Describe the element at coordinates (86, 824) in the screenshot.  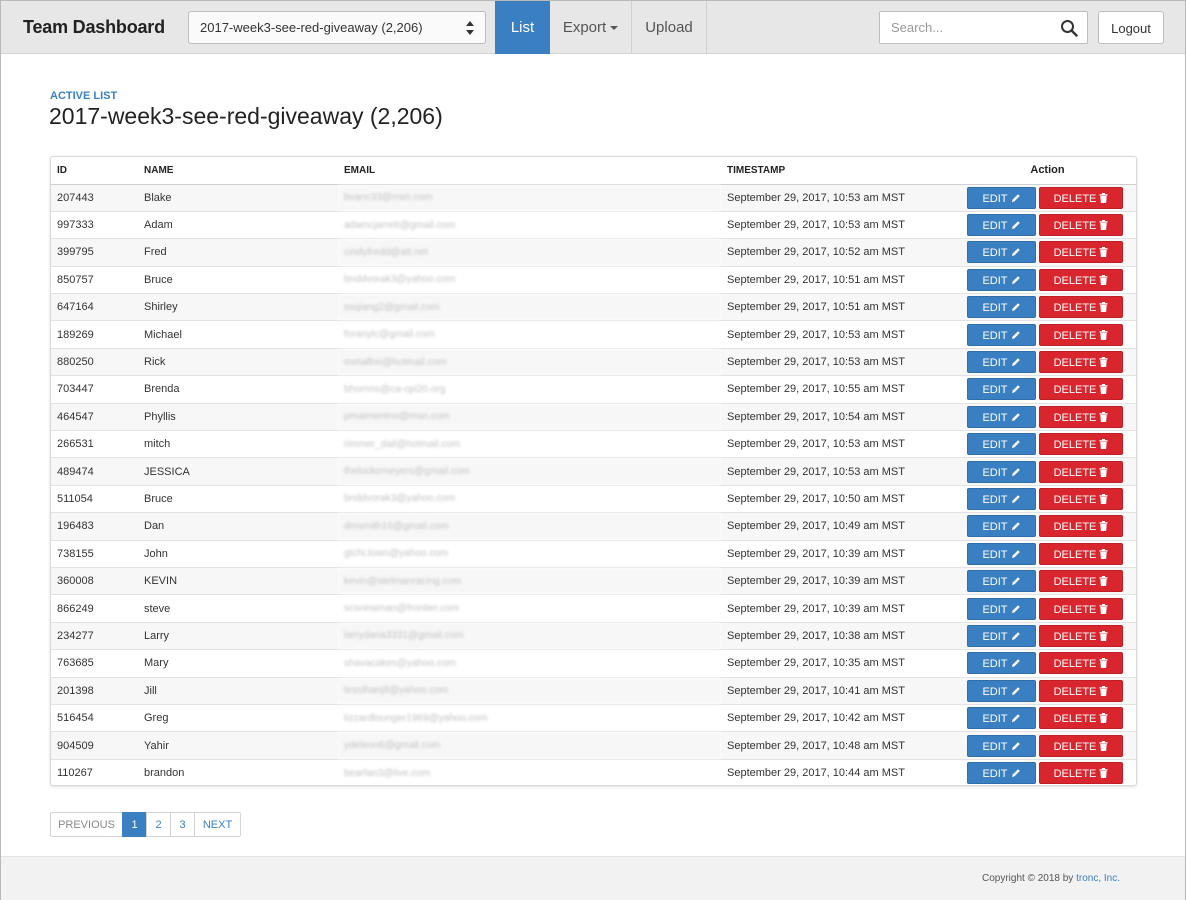
I see `pagination-previous: PREVIOUS` at that location.